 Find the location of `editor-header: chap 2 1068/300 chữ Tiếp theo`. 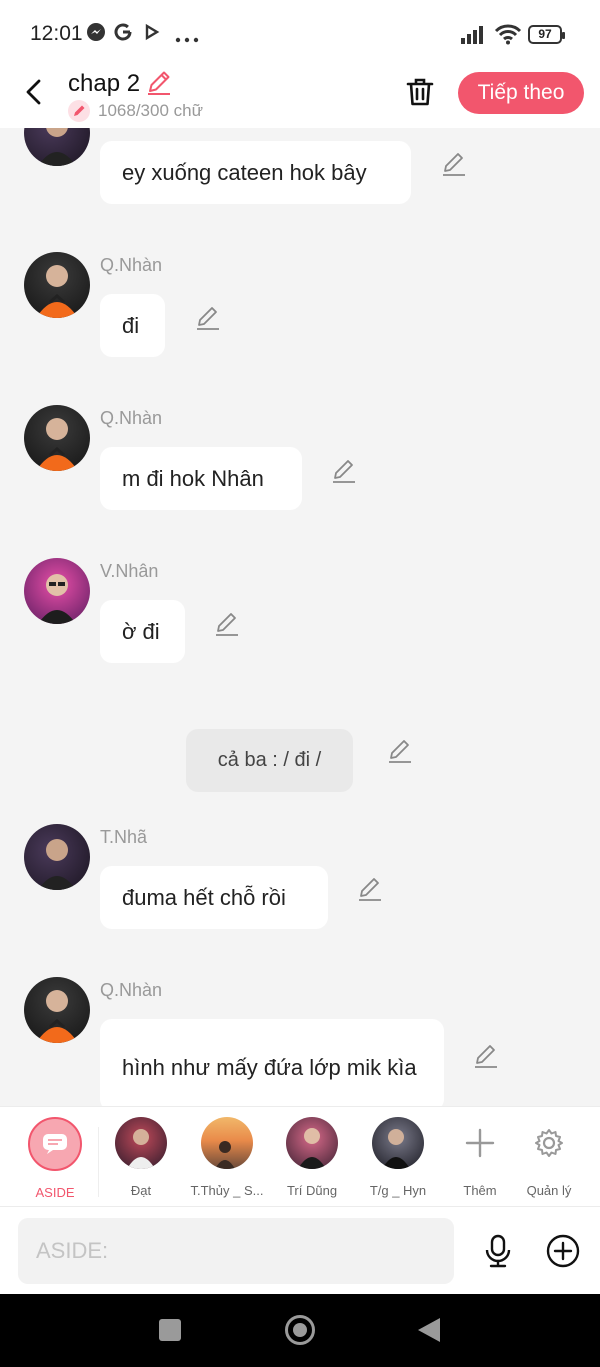

editor-header: chap 2 1068/300 chữ Tiếp theo is located at coordinates (300, 96).